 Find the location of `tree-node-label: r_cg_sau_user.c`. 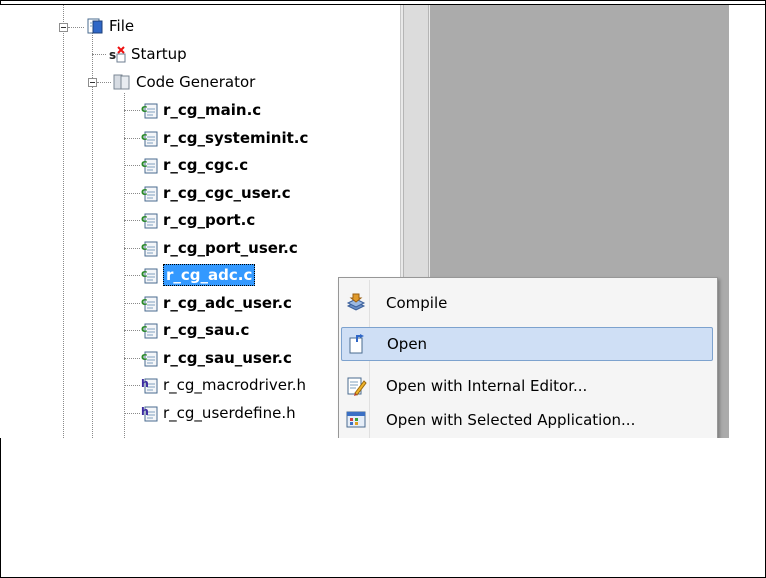

tree-node-label: r_cg_sau_user.c is located at coordinates (227, 358).